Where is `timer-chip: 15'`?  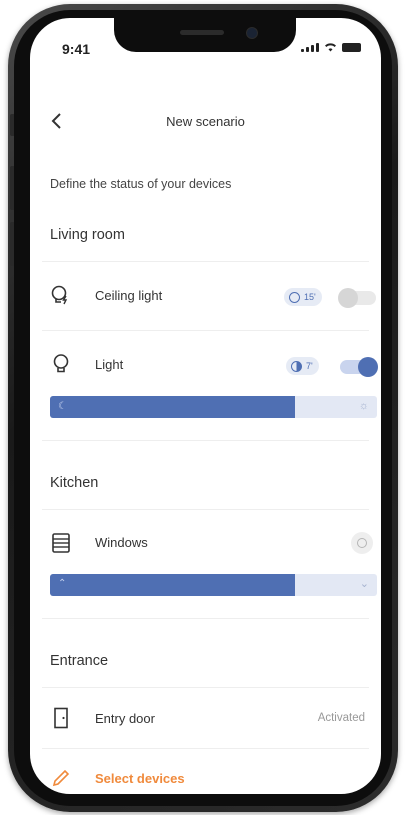
timer-chip: 15' is located at coordinates (303, 297).